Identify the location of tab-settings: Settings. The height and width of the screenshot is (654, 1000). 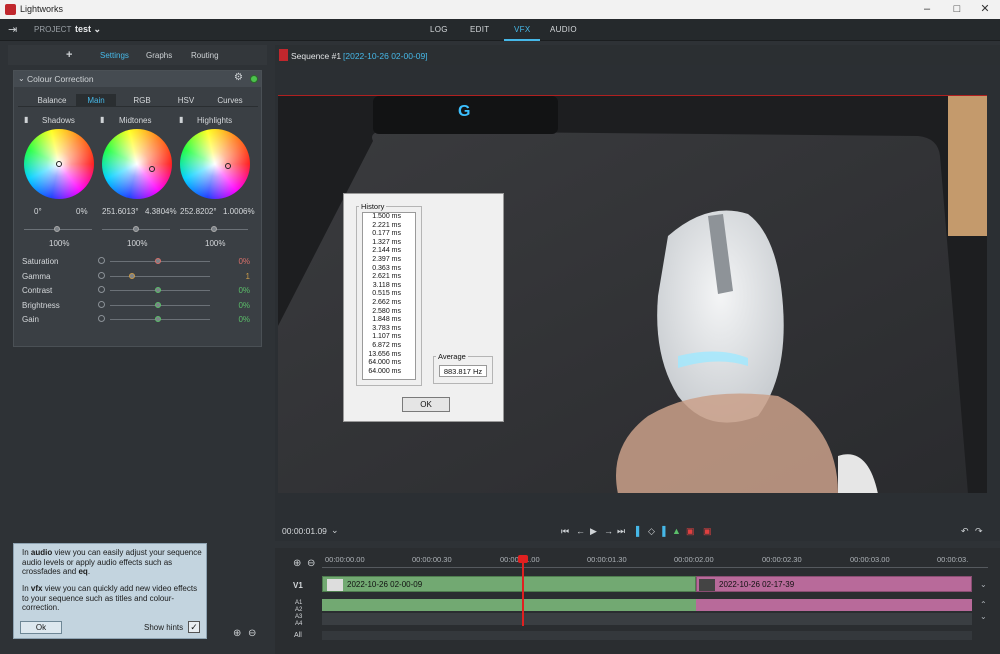
(114, 55).